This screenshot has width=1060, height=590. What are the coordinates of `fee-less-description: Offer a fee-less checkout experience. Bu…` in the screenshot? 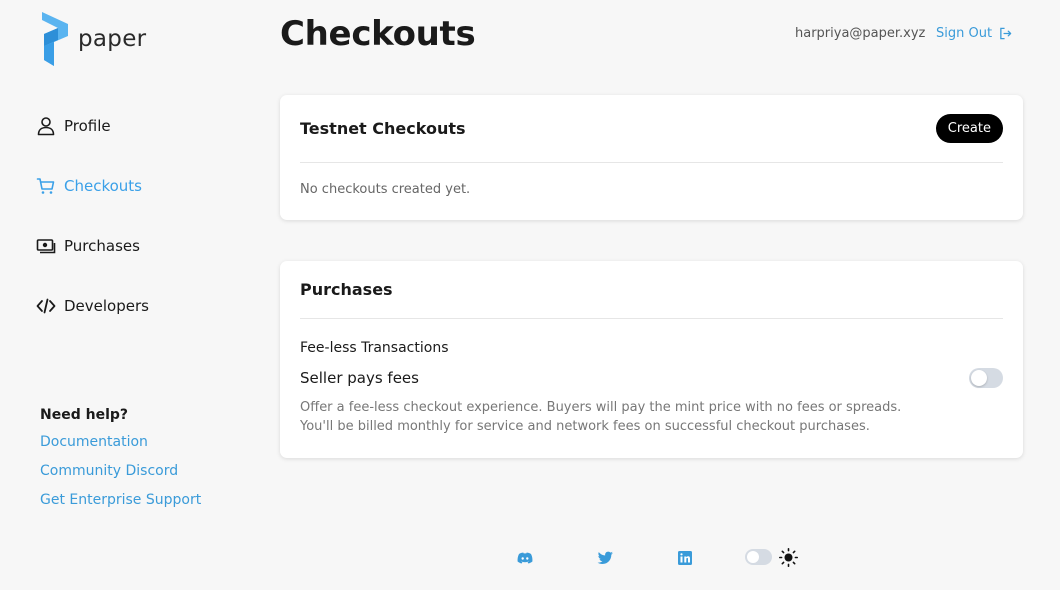 It's located at (651, 417).